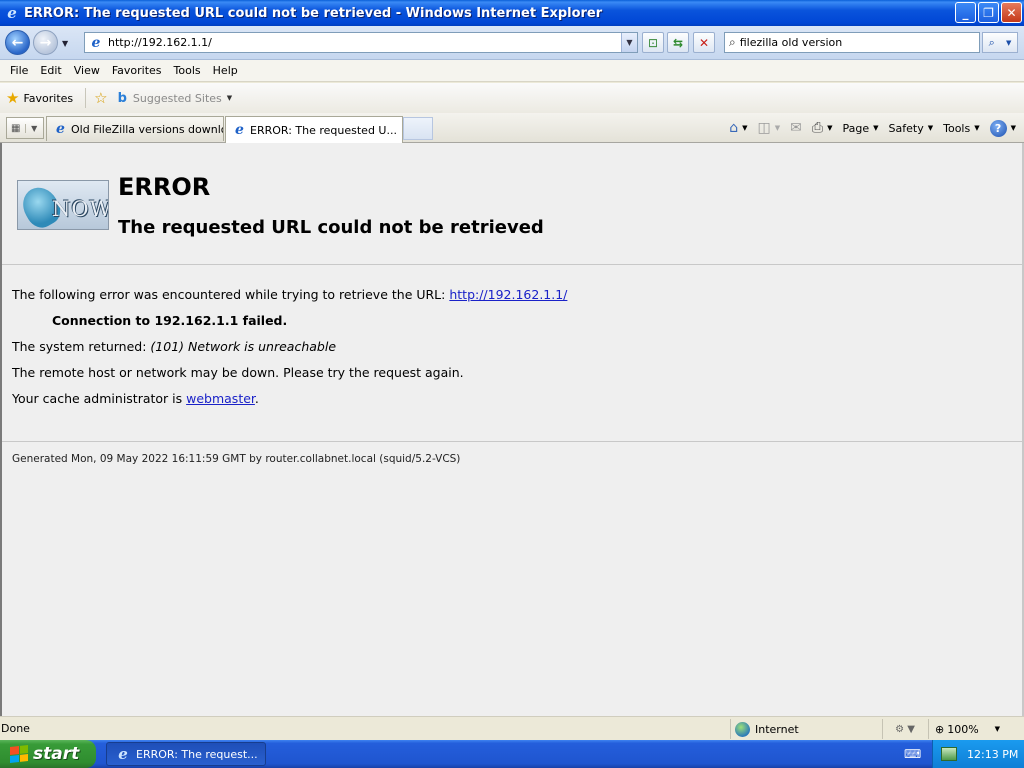  What do you see at coordinates (998, 128) in the screenshot?
I see `help-icon: ?` at bounding box center [998, 128].